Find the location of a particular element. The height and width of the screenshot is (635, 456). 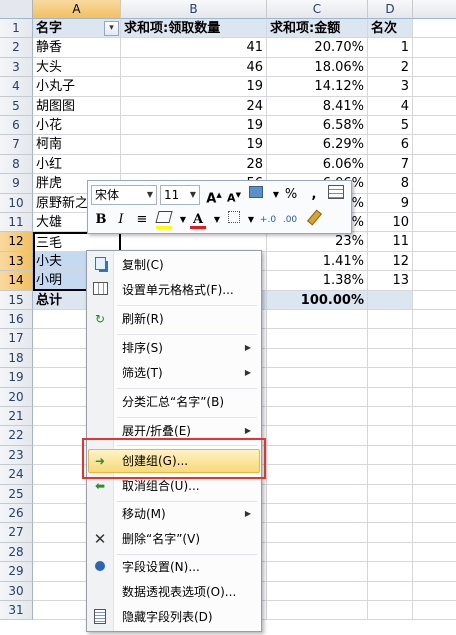

font-size-box: 11 ▼ is located at coordinates (180, 195).